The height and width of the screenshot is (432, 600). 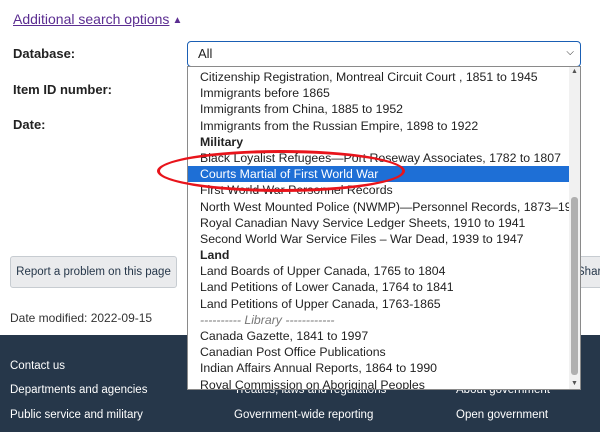 What do you see at coordinates (222, 141) in the screenshot?
I see `dropdown-group-label: Military` at bounding box center [222, 141].